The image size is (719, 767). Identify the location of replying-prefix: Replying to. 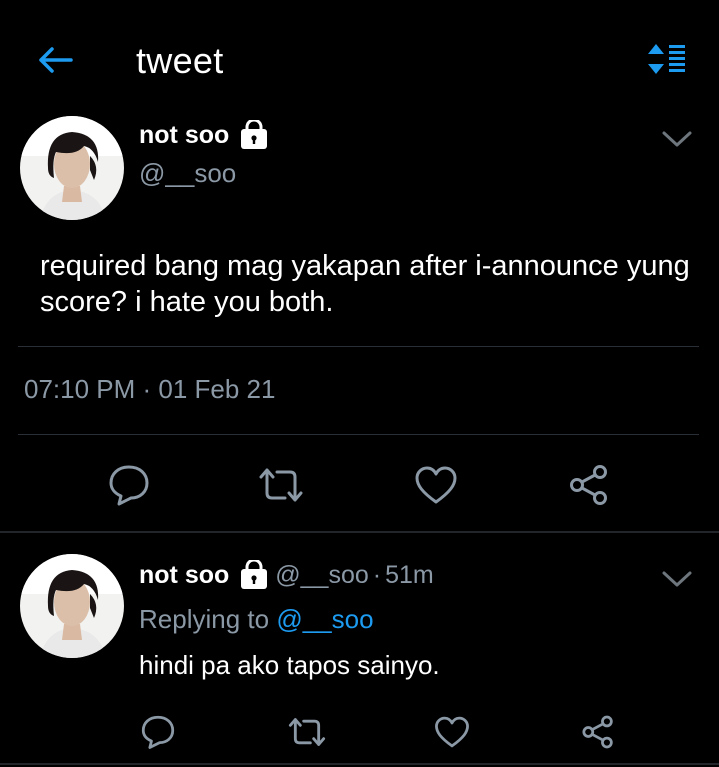
(204, 619).